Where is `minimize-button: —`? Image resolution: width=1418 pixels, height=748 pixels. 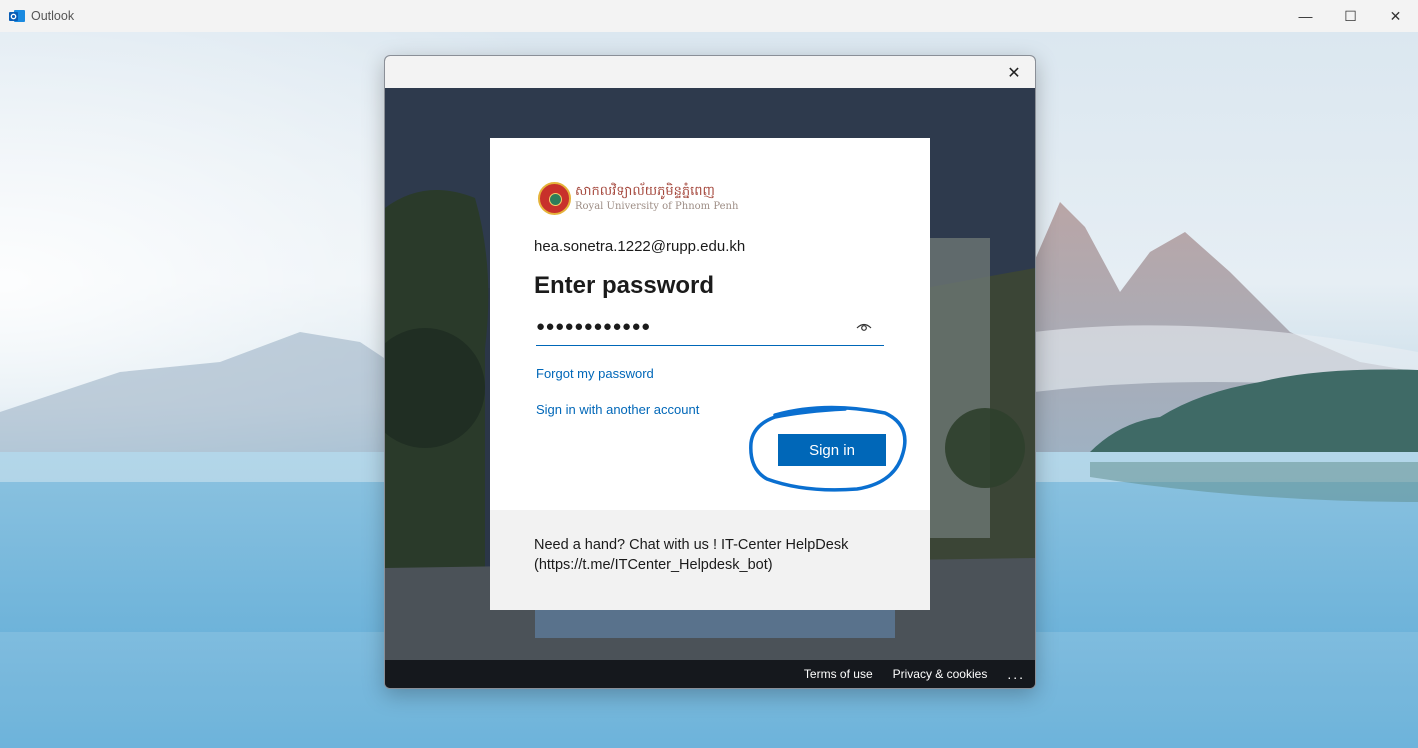 minimize-button: — is located at coordinates (1305, 16).